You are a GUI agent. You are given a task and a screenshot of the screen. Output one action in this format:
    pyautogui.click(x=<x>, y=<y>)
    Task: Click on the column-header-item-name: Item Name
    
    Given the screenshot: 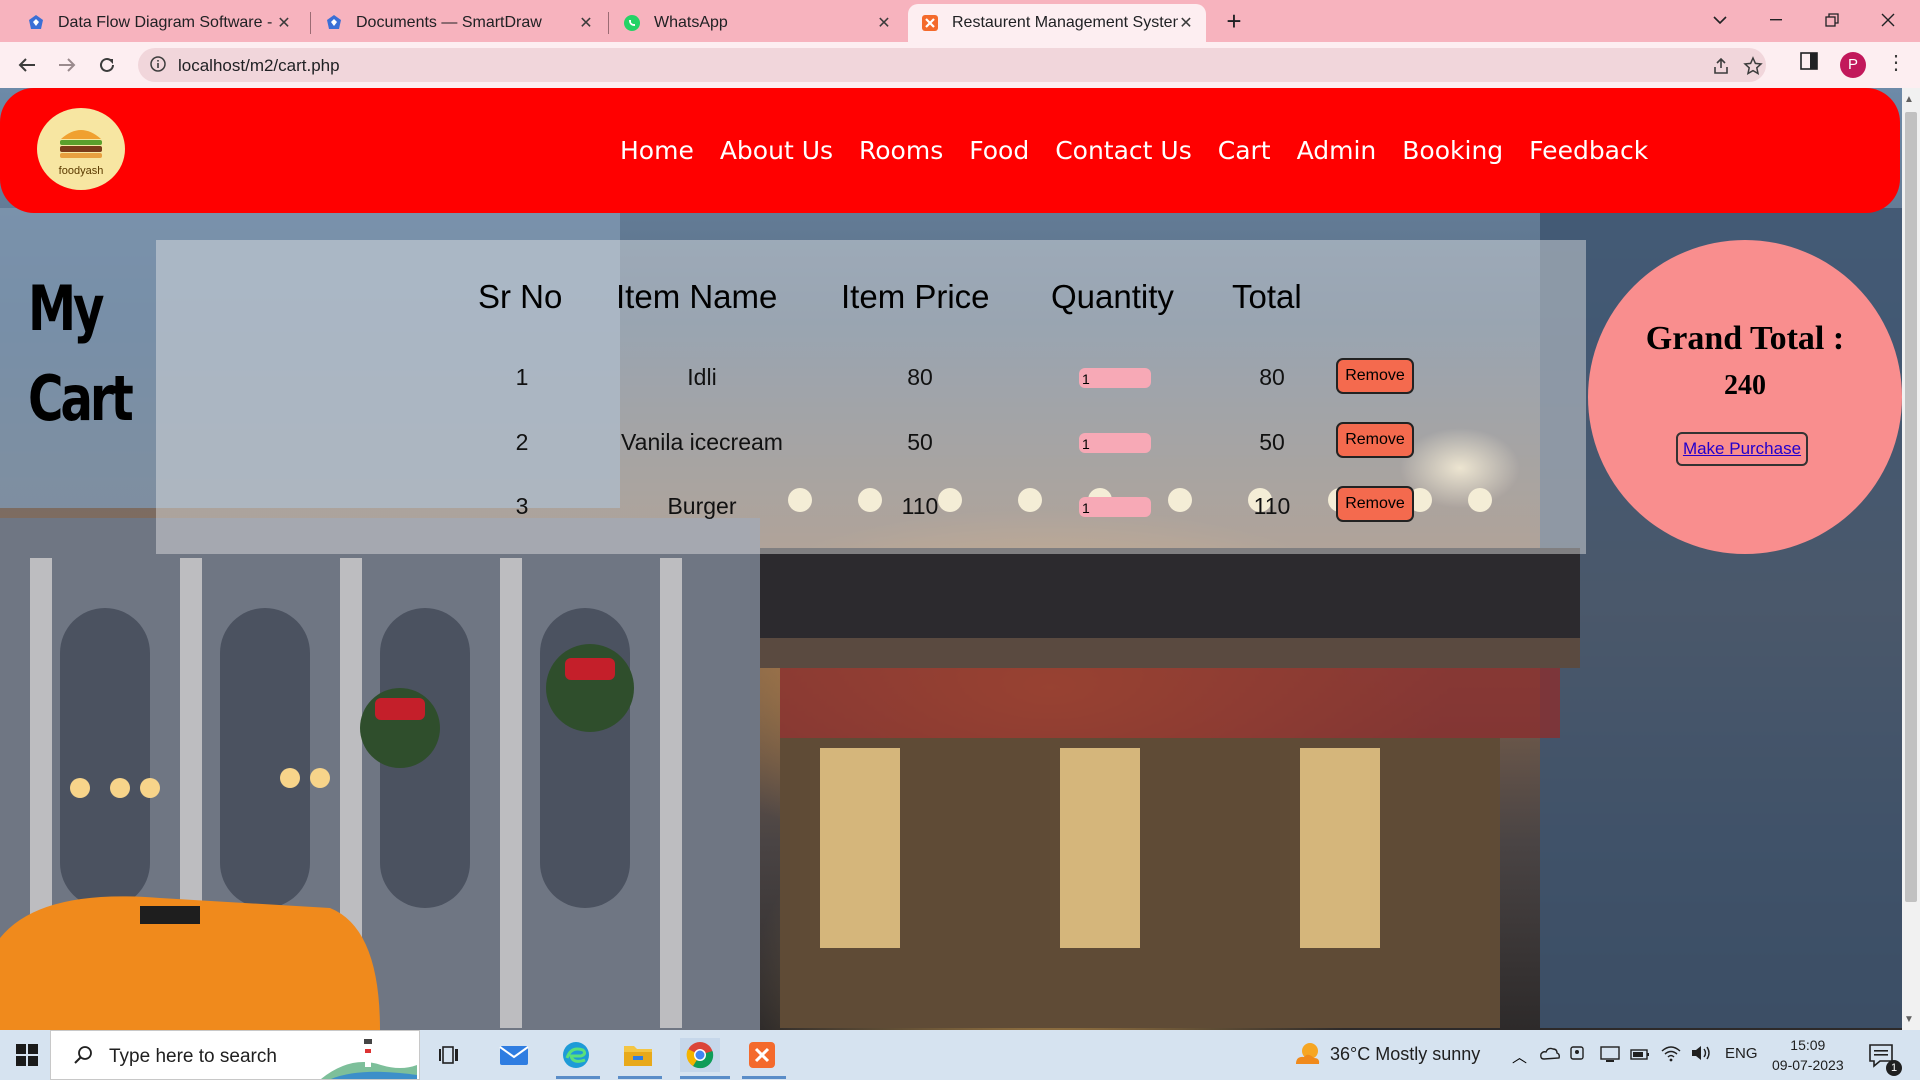 What is the action you would take?
    pyautogui.click(x=697, y=296)
    